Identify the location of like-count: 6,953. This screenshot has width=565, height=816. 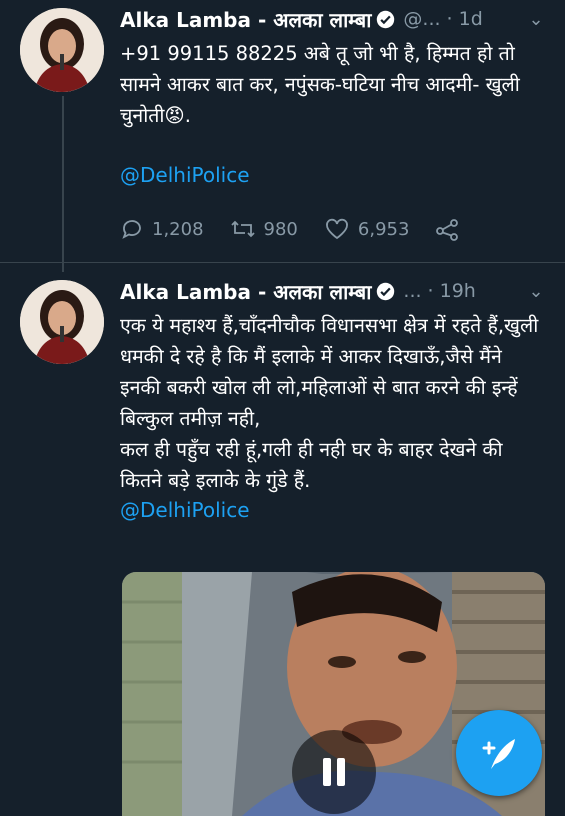
(383, 229).